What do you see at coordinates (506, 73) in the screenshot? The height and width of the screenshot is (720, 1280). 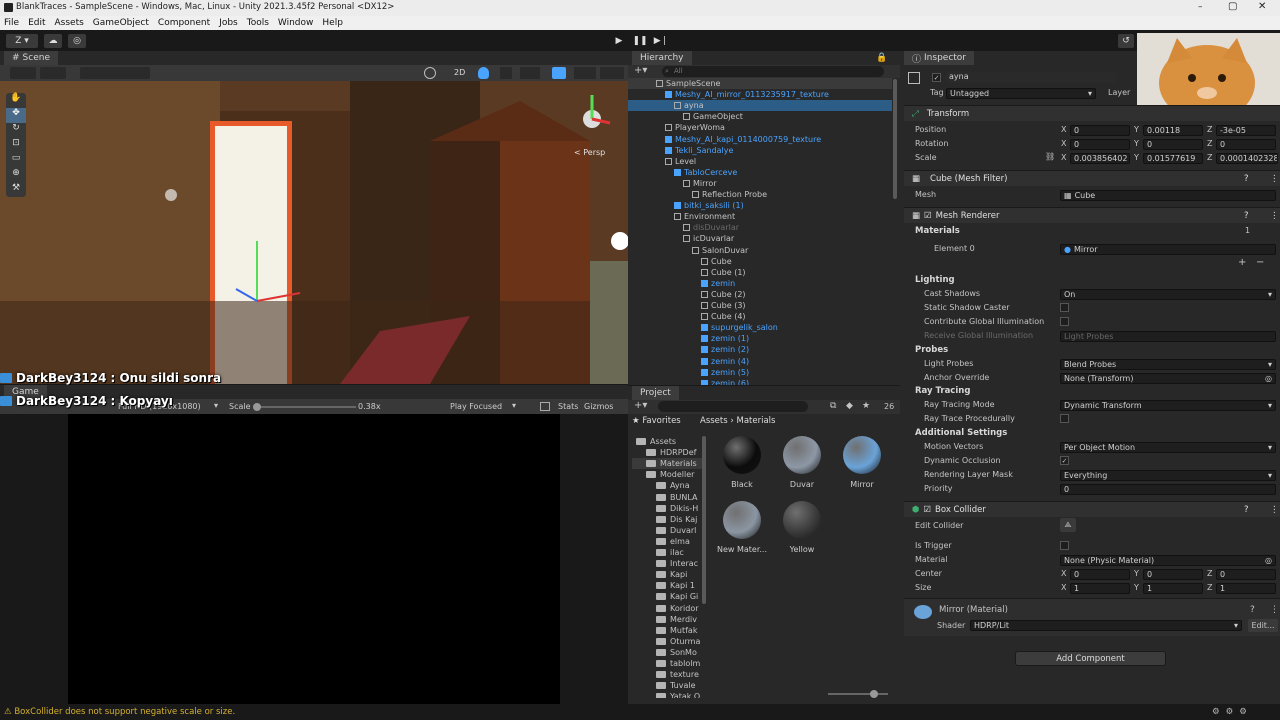 I see `audio-toggle-icon` at bounding box center [506, 73].